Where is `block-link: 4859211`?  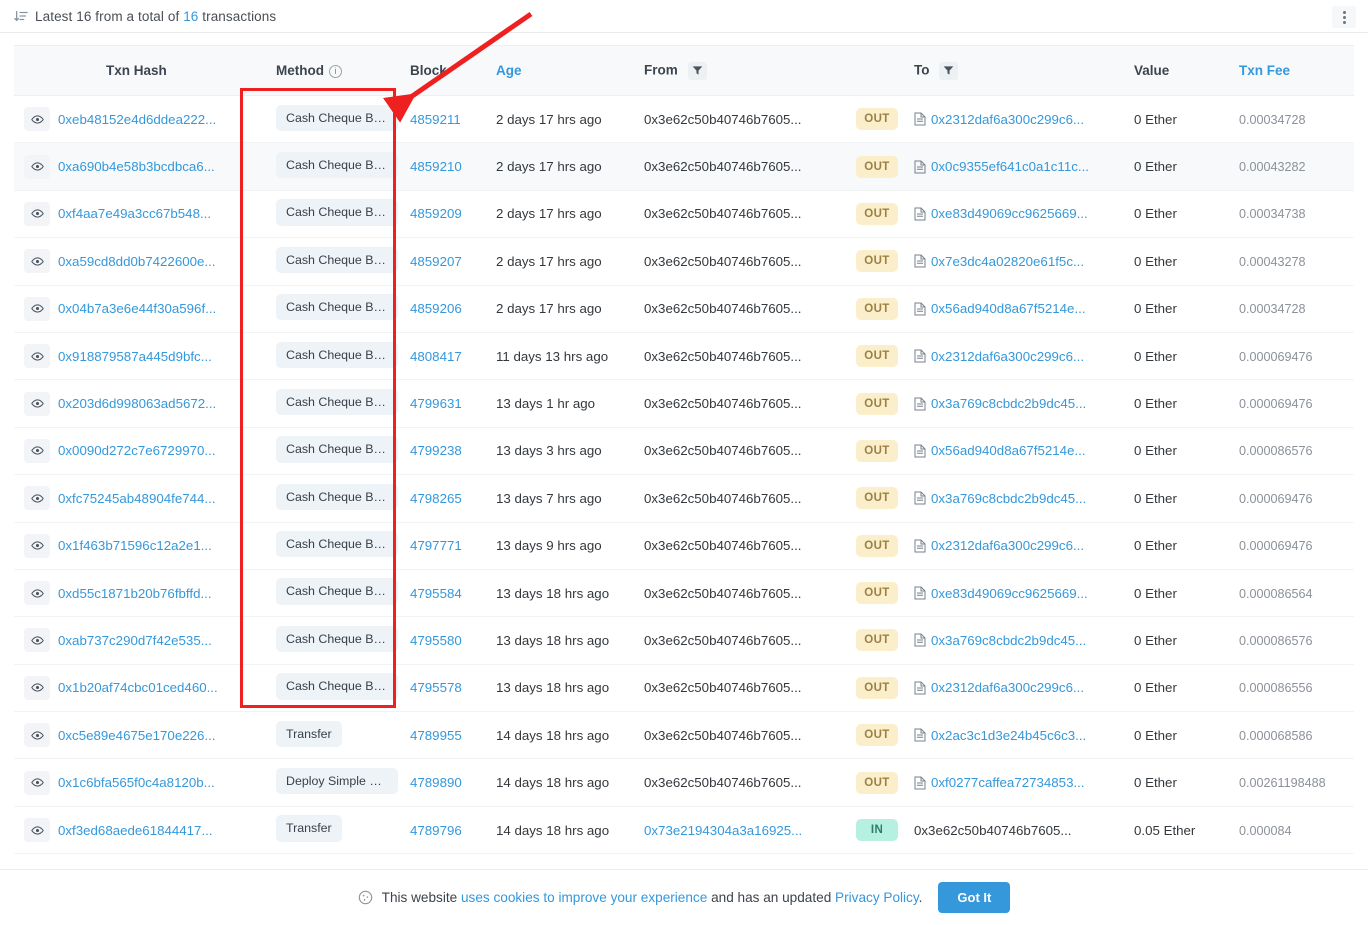
block-link: 4859211 is located at coordinates (435, 119).